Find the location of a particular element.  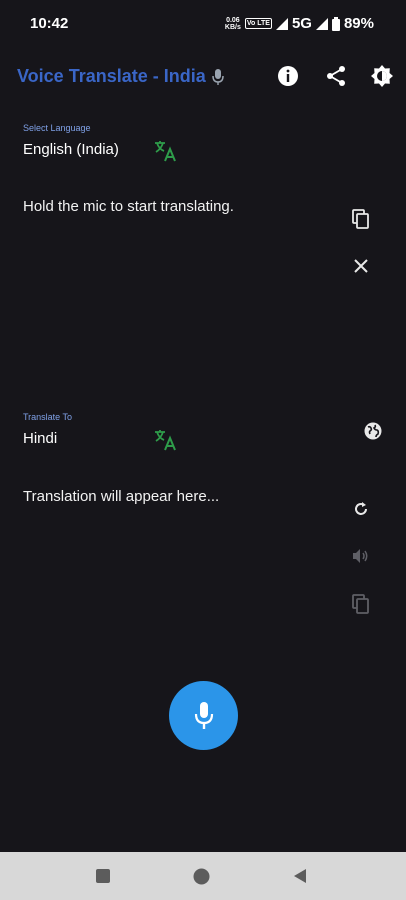

close-icon is located at coordinates (361, 266).